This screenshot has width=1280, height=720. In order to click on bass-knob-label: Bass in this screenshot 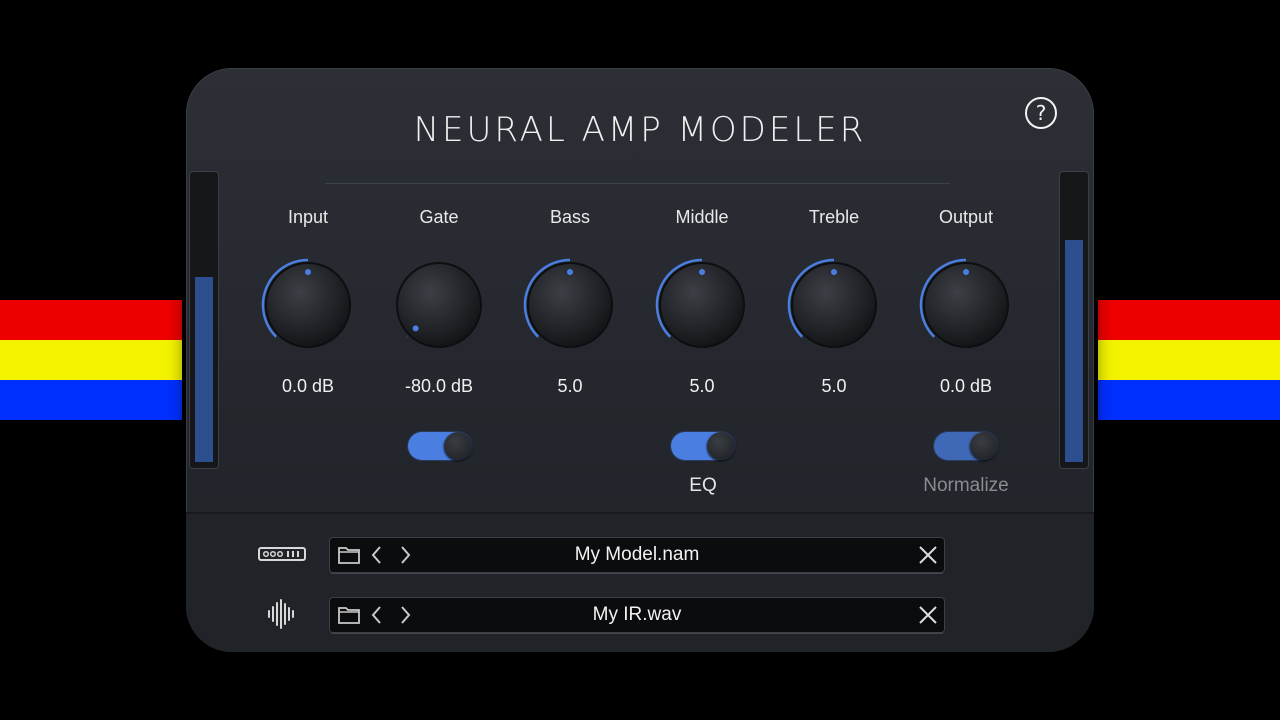, I will do `click(570, 217)`.